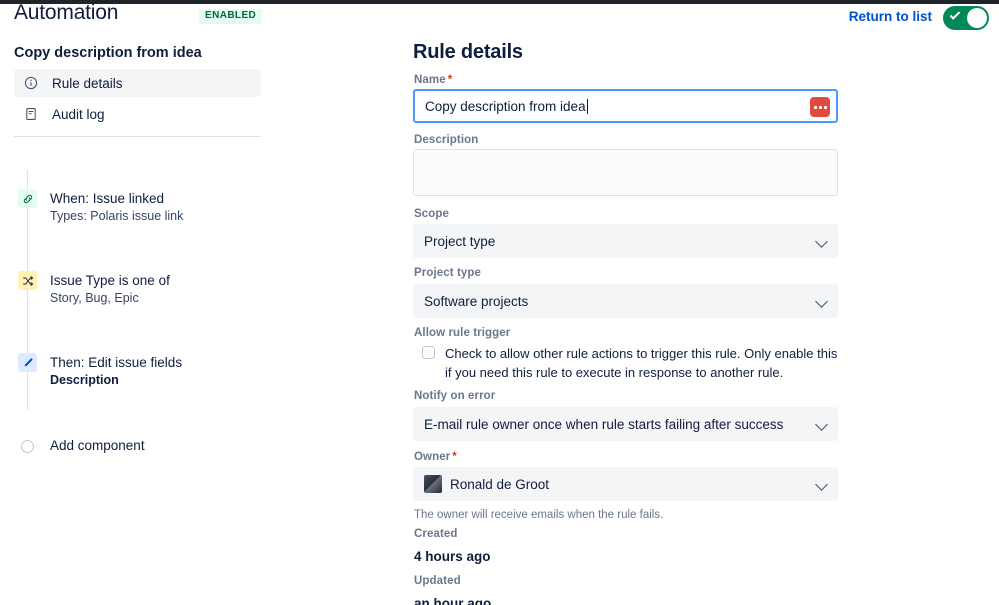  Describe the element at coordinates (153, 289) in the screenshot. I see `rule-component-condition: Issue Type is one of Story, Bug, Epic` at that location.